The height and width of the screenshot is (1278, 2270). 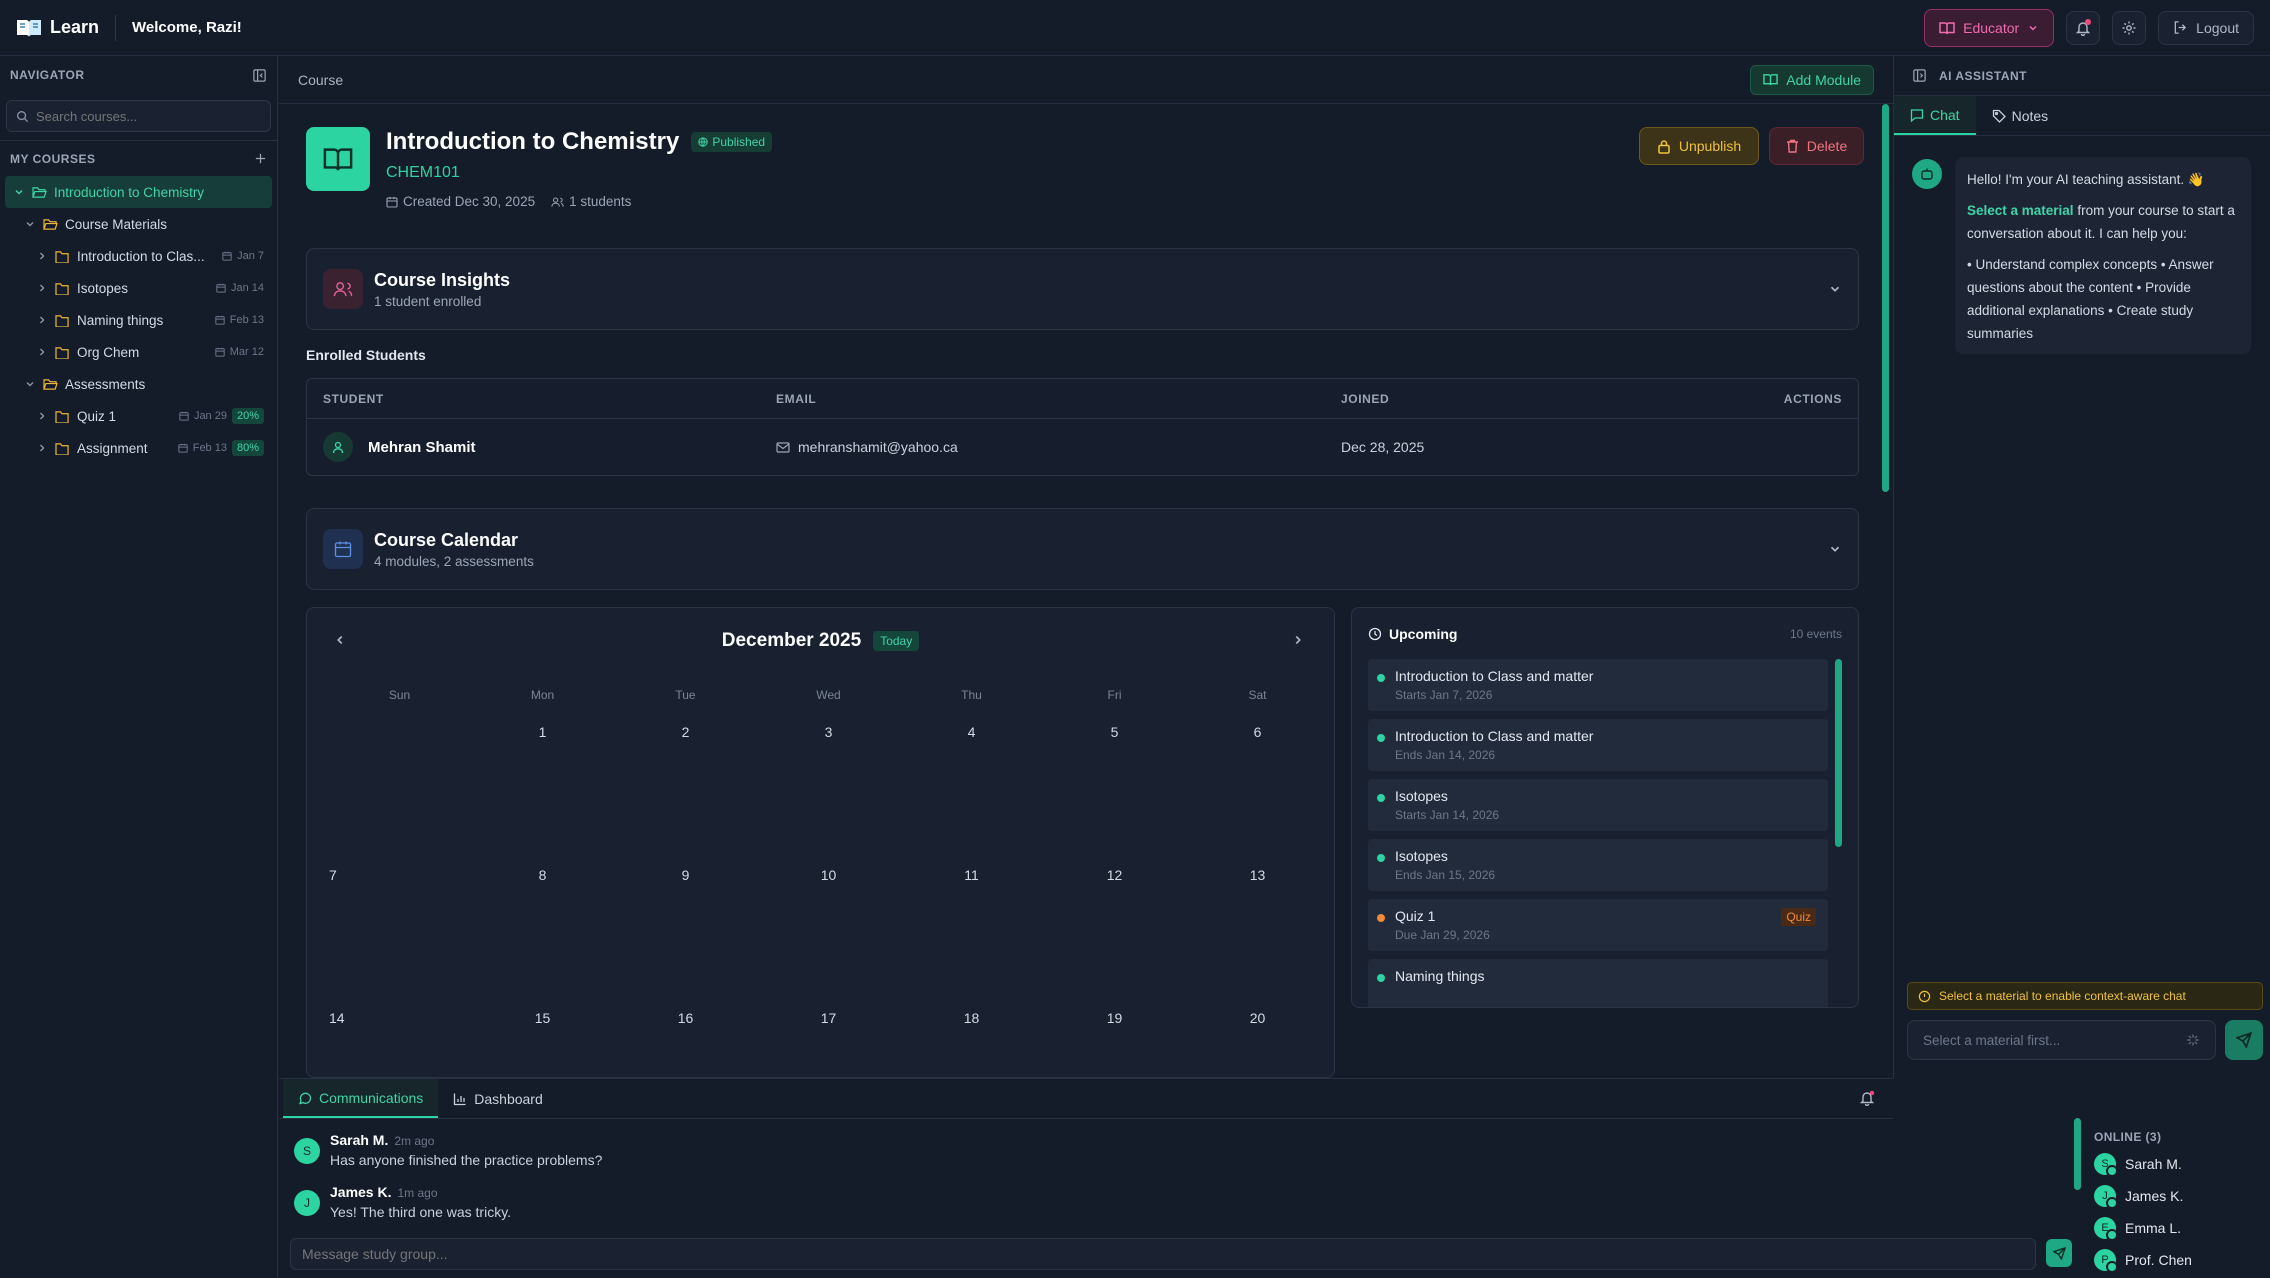 What do you see at coordinates (1494, 676) in the screenshot?
I see `event-title: Introduction to Class and matter` at bounding box center [1494, 676].